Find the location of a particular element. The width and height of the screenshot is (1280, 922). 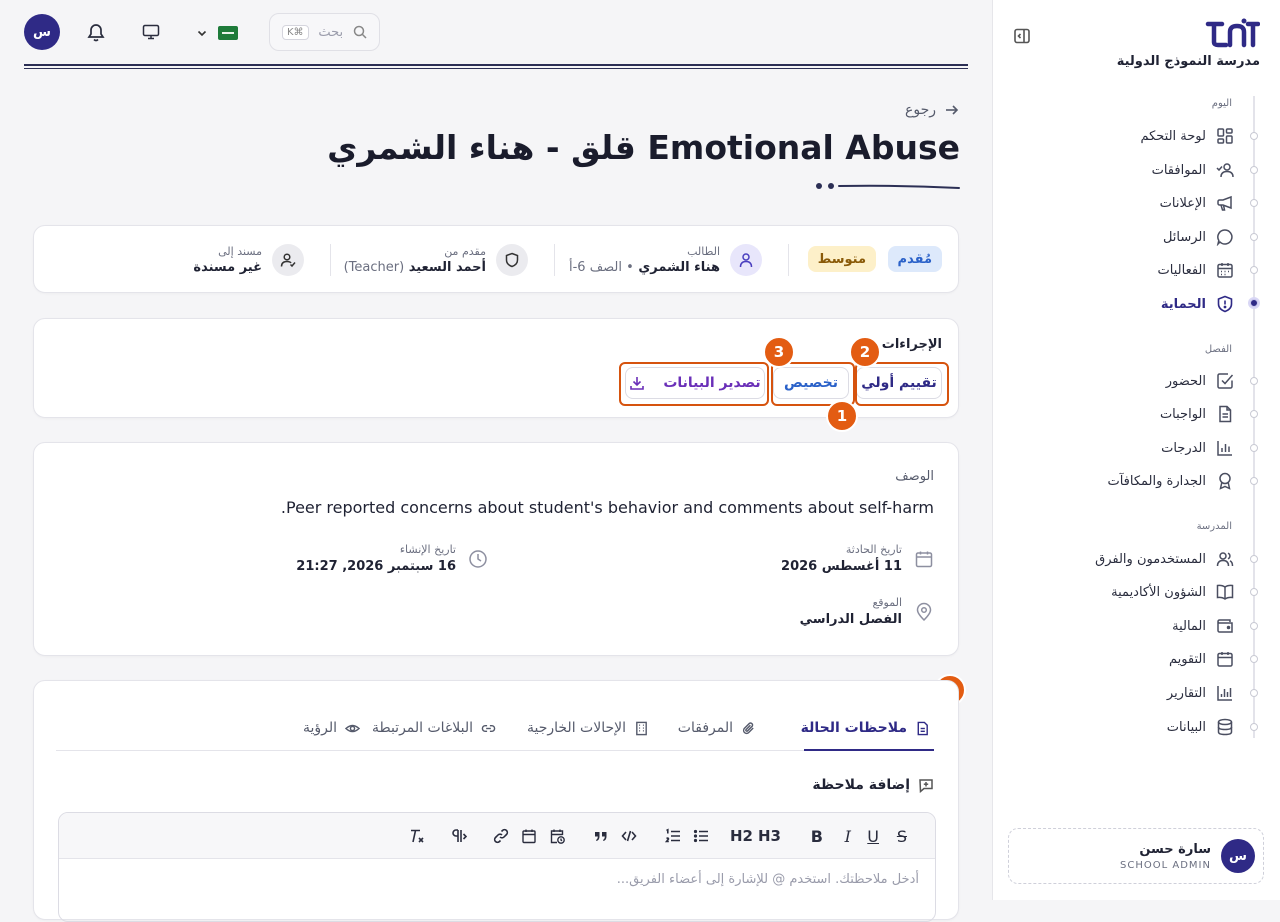

sidebar-item-label: الجدارة والمكافآت is located at coordinates (1156, 481).